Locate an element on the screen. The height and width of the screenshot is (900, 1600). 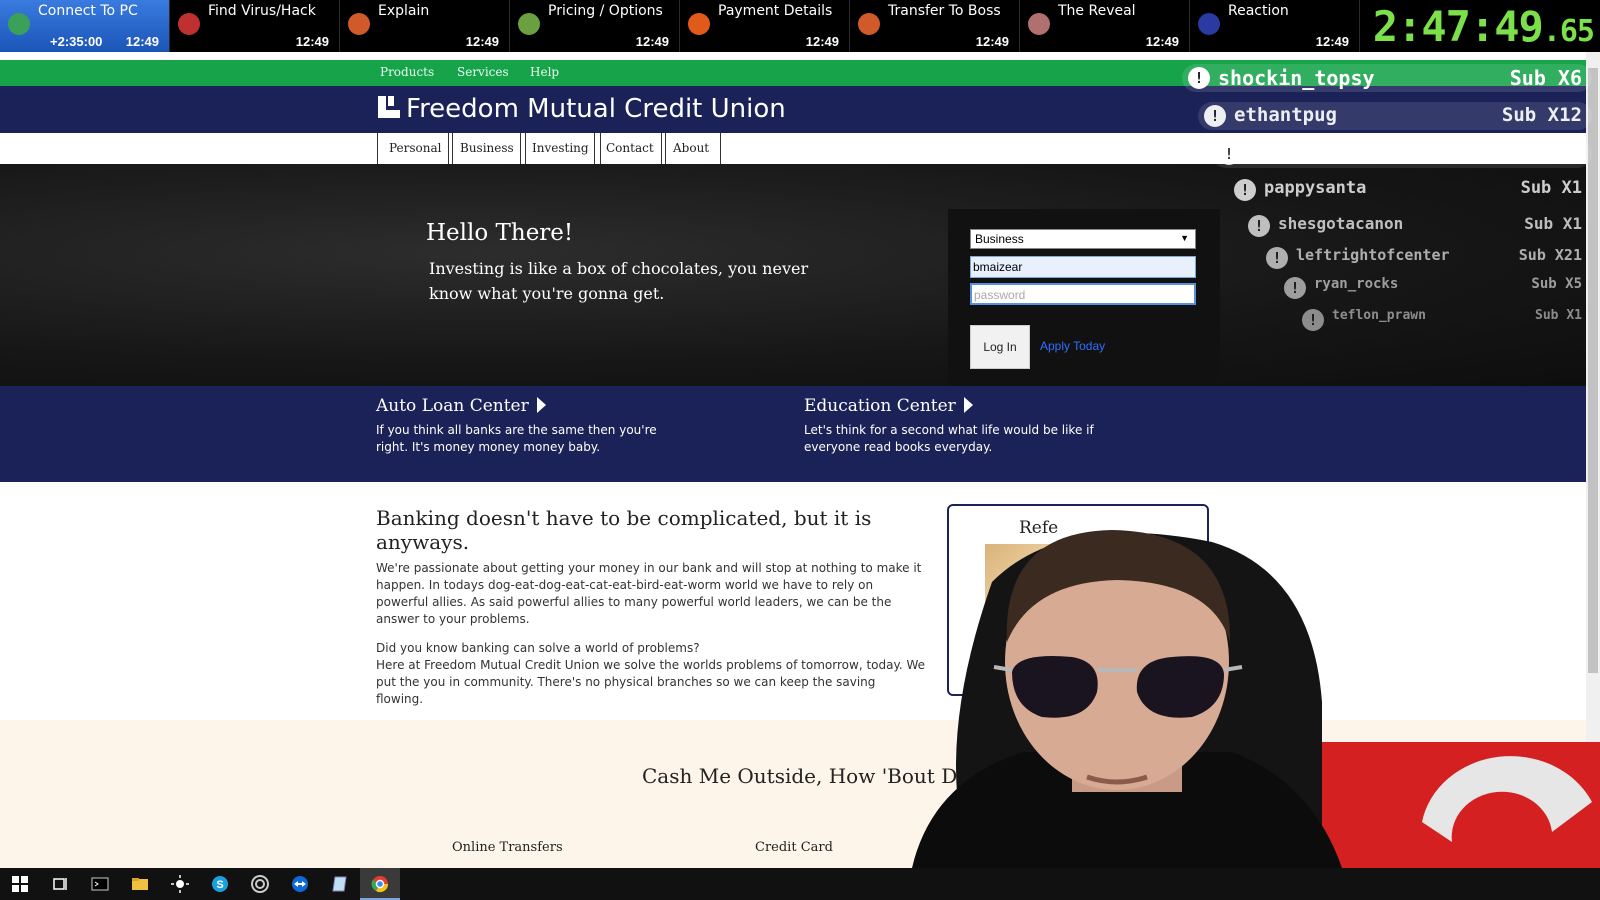
chrome-taskbar-button is located at coordinates (380, 884).